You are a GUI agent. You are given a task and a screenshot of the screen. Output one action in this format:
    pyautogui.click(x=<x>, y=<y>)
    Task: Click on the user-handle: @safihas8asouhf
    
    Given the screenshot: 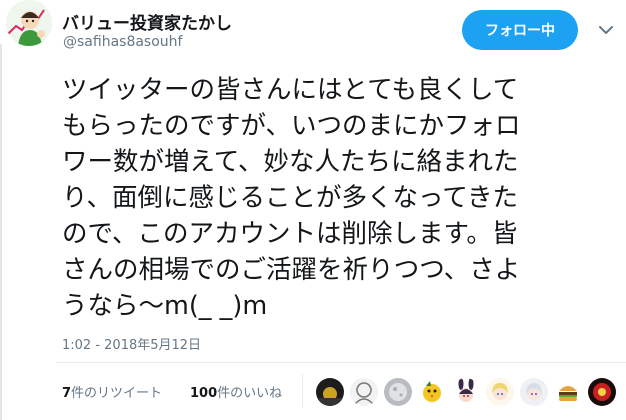 What is the action you would take?
    pyautogui.click(x=122, y=42)
    